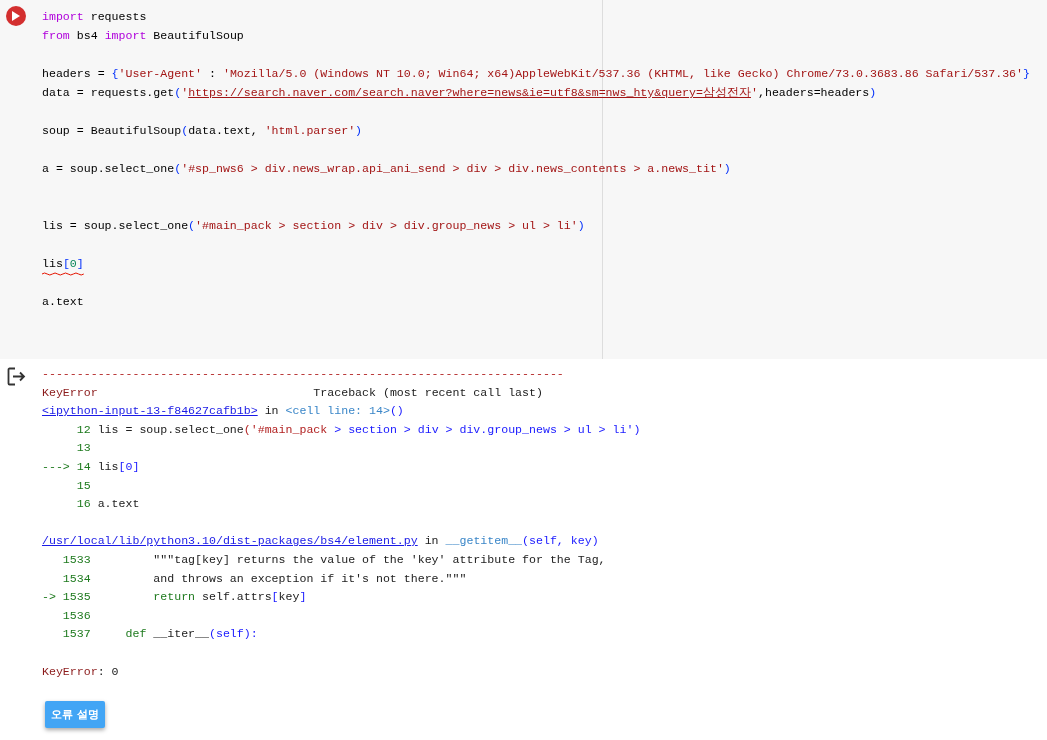 The width and height of the screenshot is (1047, 740). I want to click on output-line: /usr/local/lib/python3.10/dist-packages/bs4/element.py in __getitem__(self, key), so click(320, 541).